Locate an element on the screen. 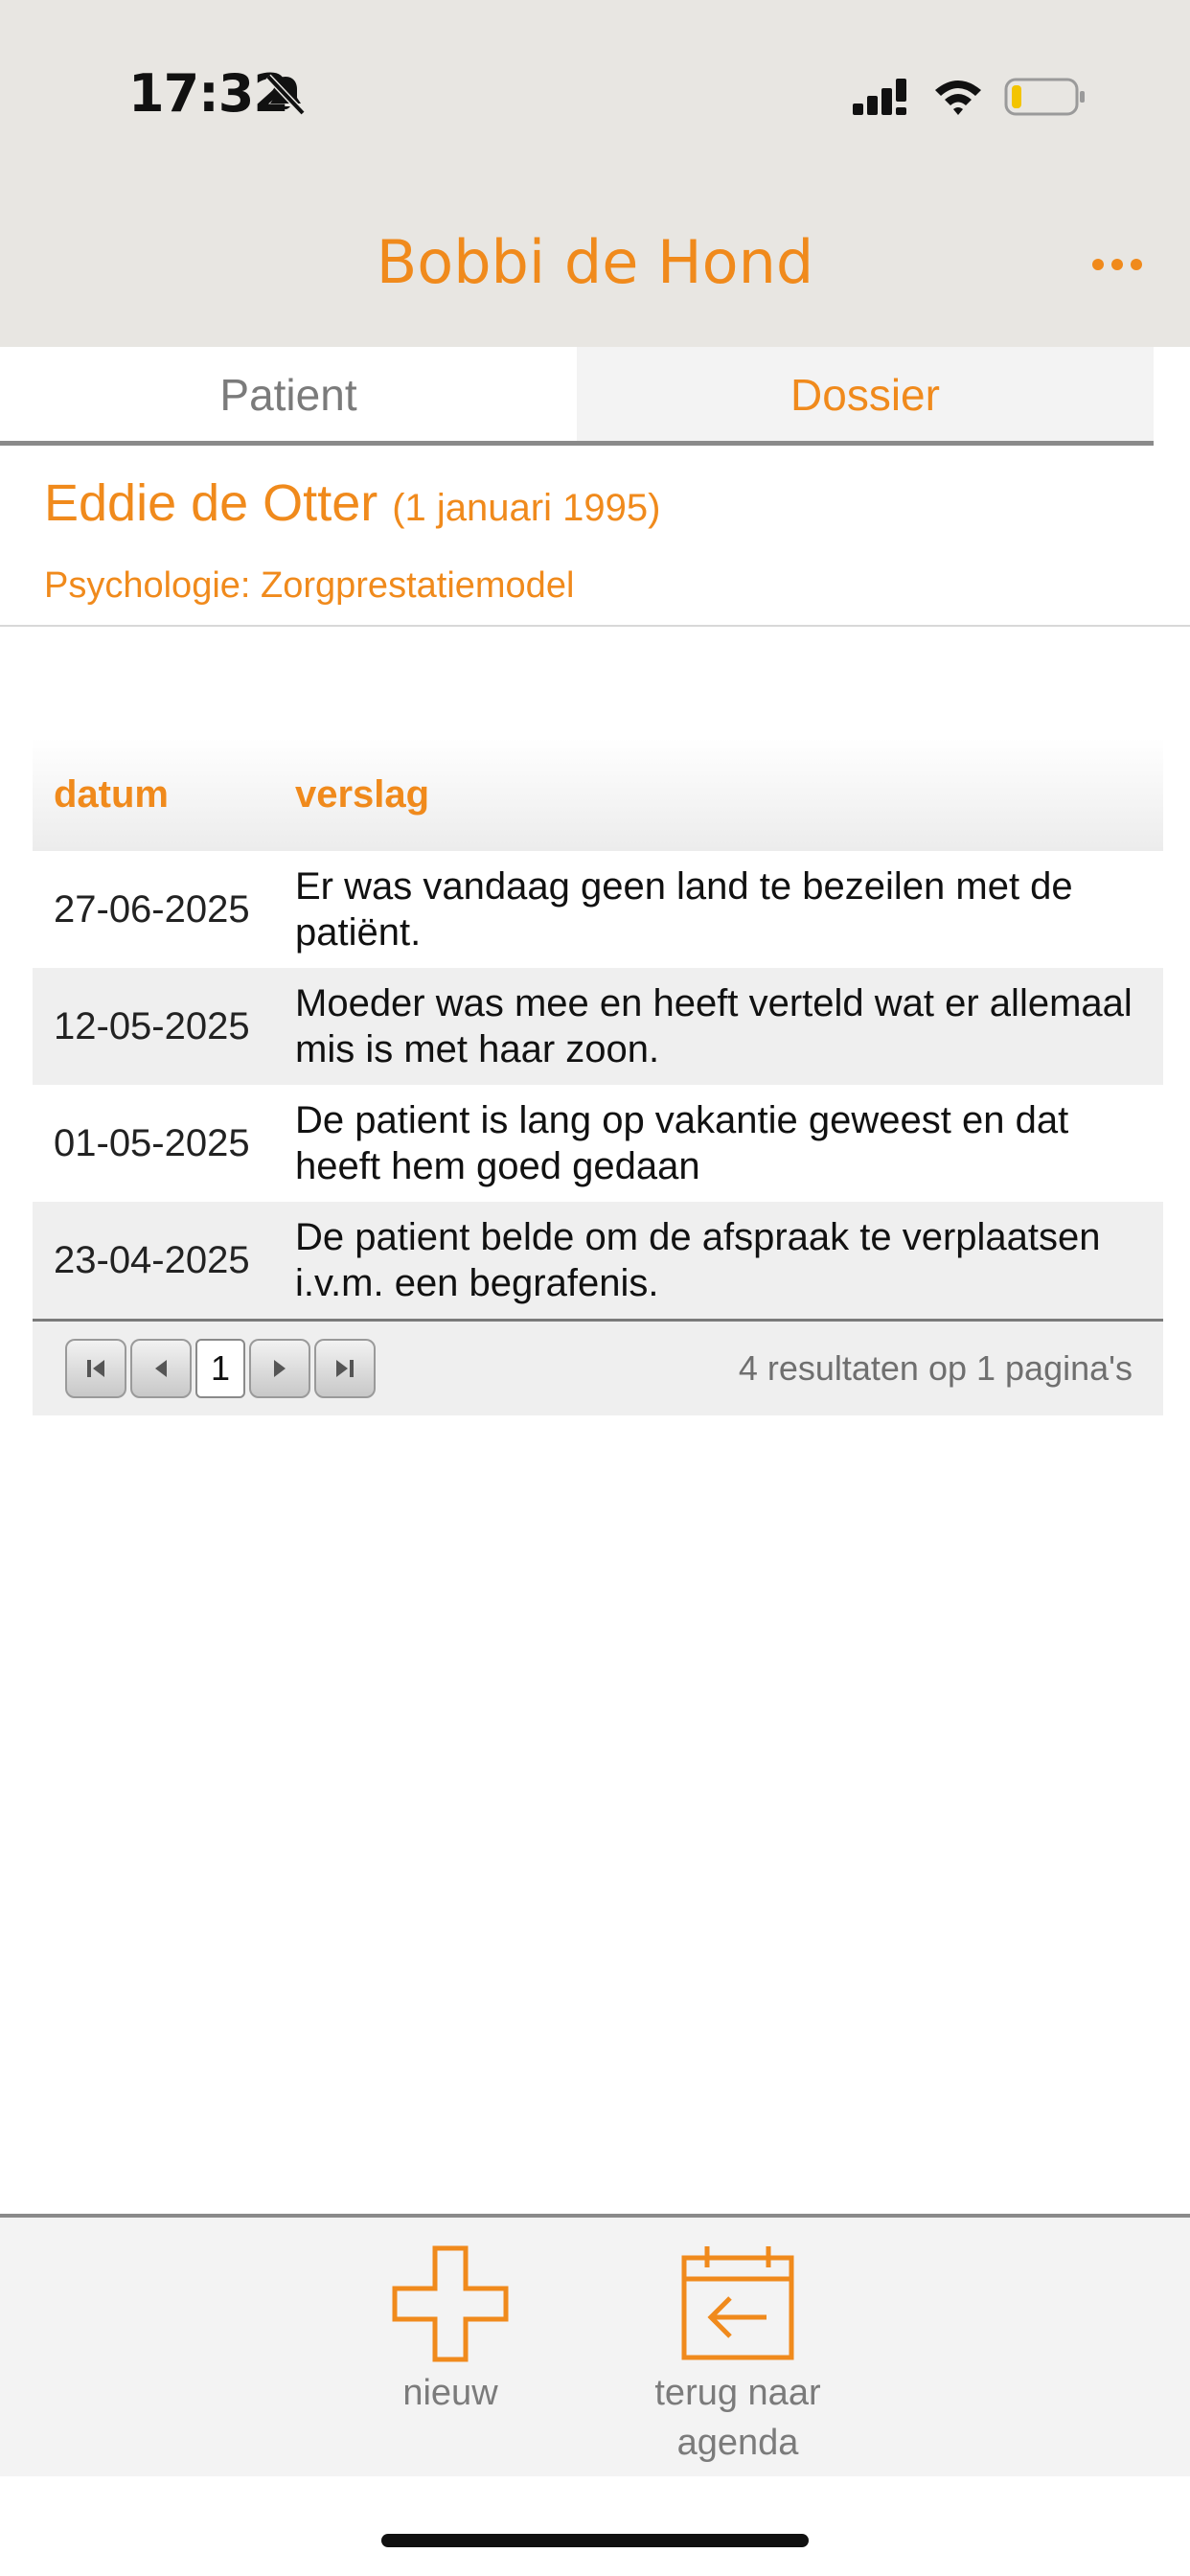  chevron-right-icon is located at coordinates (280, 1368).